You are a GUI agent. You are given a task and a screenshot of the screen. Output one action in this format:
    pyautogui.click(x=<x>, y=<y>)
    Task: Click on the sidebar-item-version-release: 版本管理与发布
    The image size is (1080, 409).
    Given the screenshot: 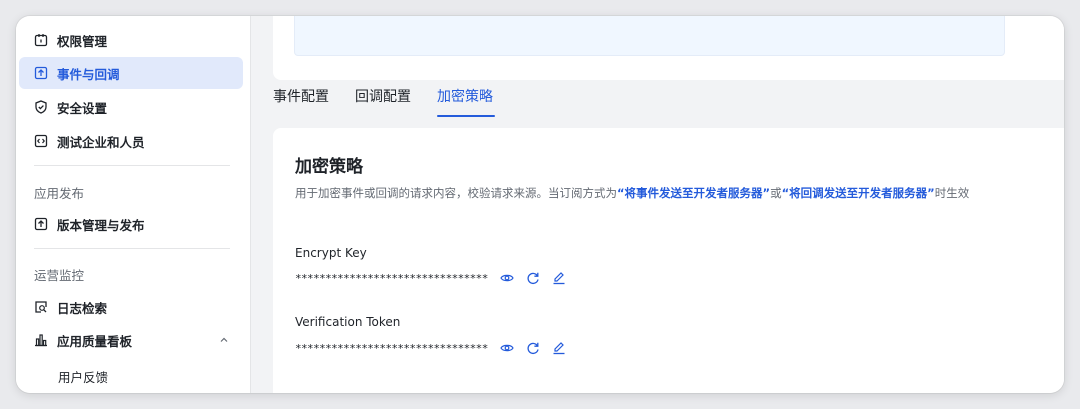 What is the action you would take?
    pyautogui.click(x=131, y=224)
    